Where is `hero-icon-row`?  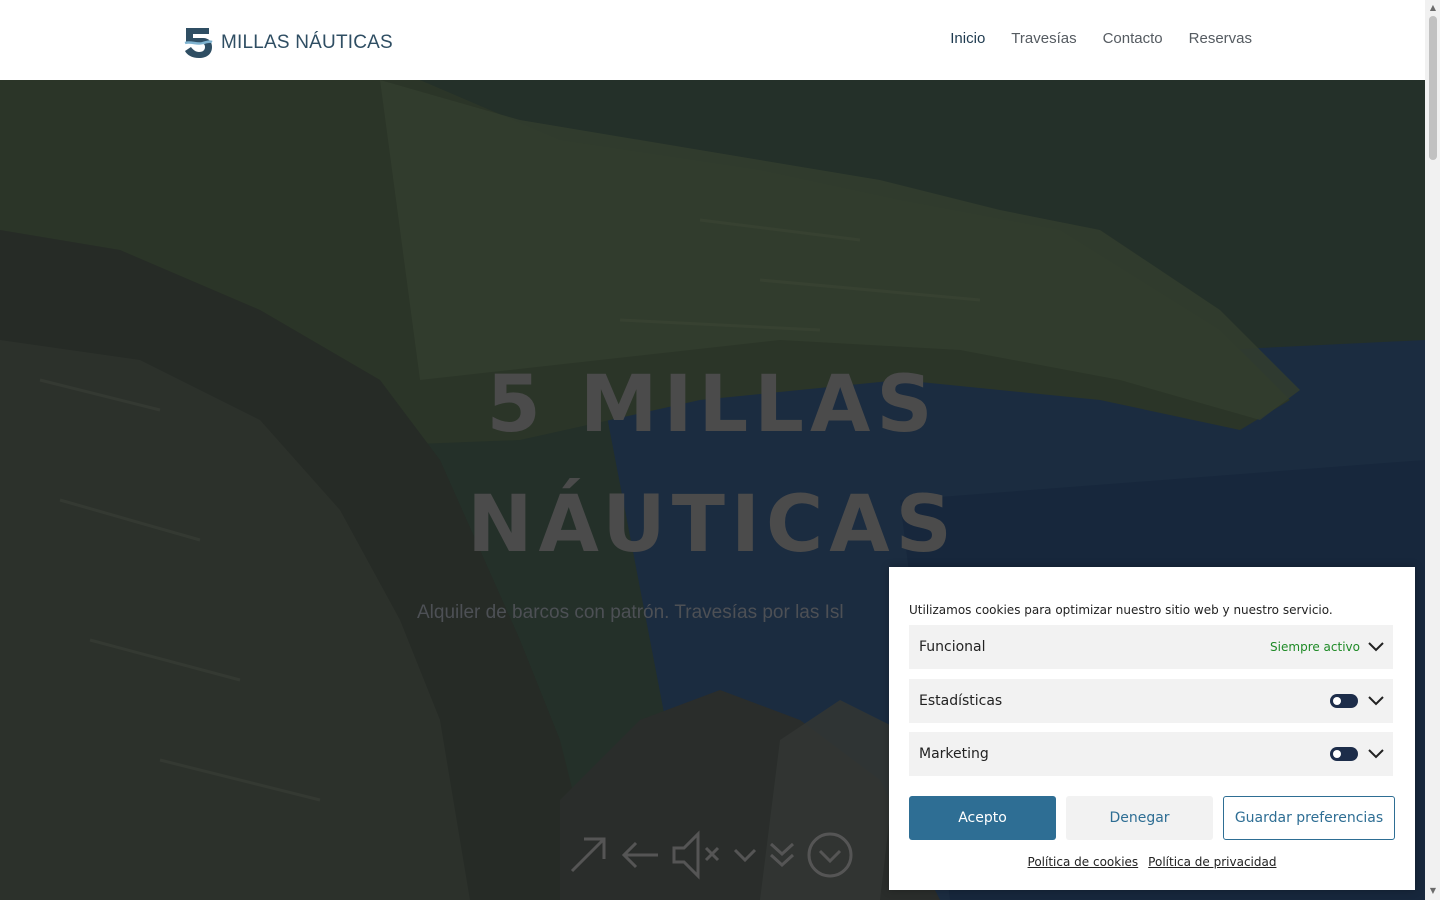
hero-icon-row is located at coordinates (710, 857).